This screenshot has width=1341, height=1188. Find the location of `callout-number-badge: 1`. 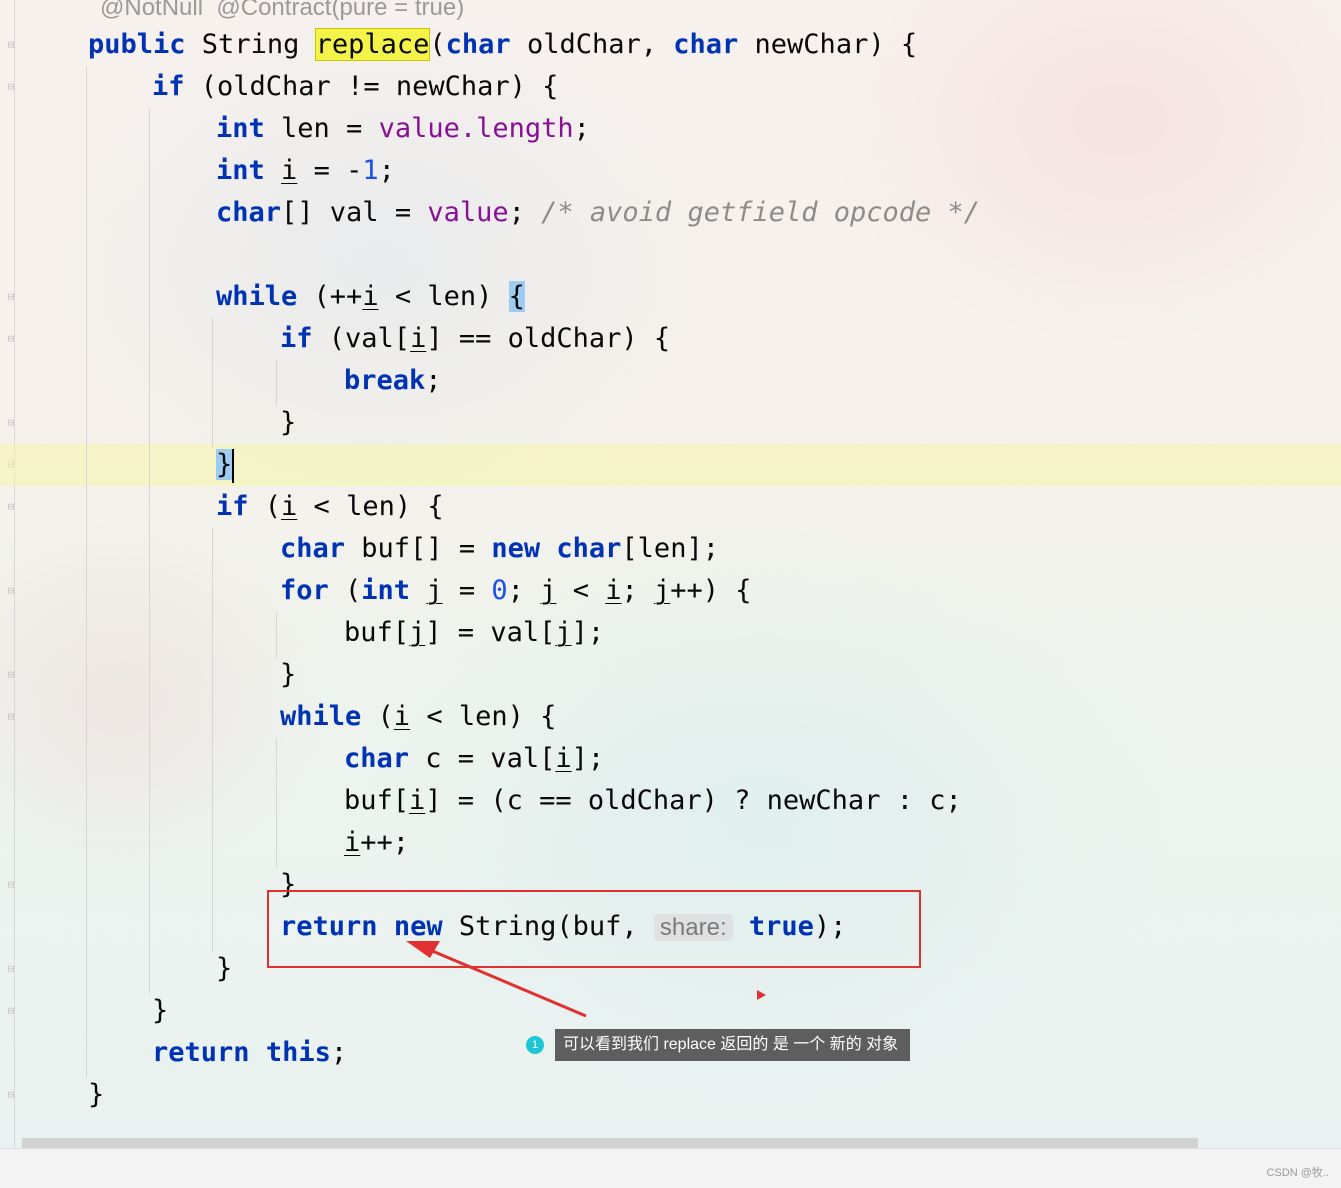

callout-number-badge: 1 is located at coordinates (535, 1045).